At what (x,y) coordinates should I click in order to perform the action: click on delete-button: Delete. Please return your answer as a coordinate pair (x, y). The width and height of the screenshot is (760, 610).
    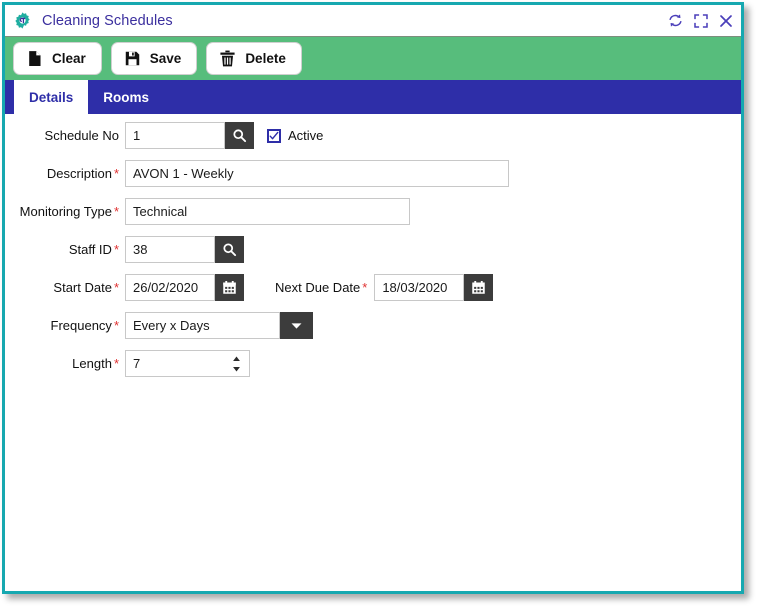
    Looking at the image, I should click on (254, 58).